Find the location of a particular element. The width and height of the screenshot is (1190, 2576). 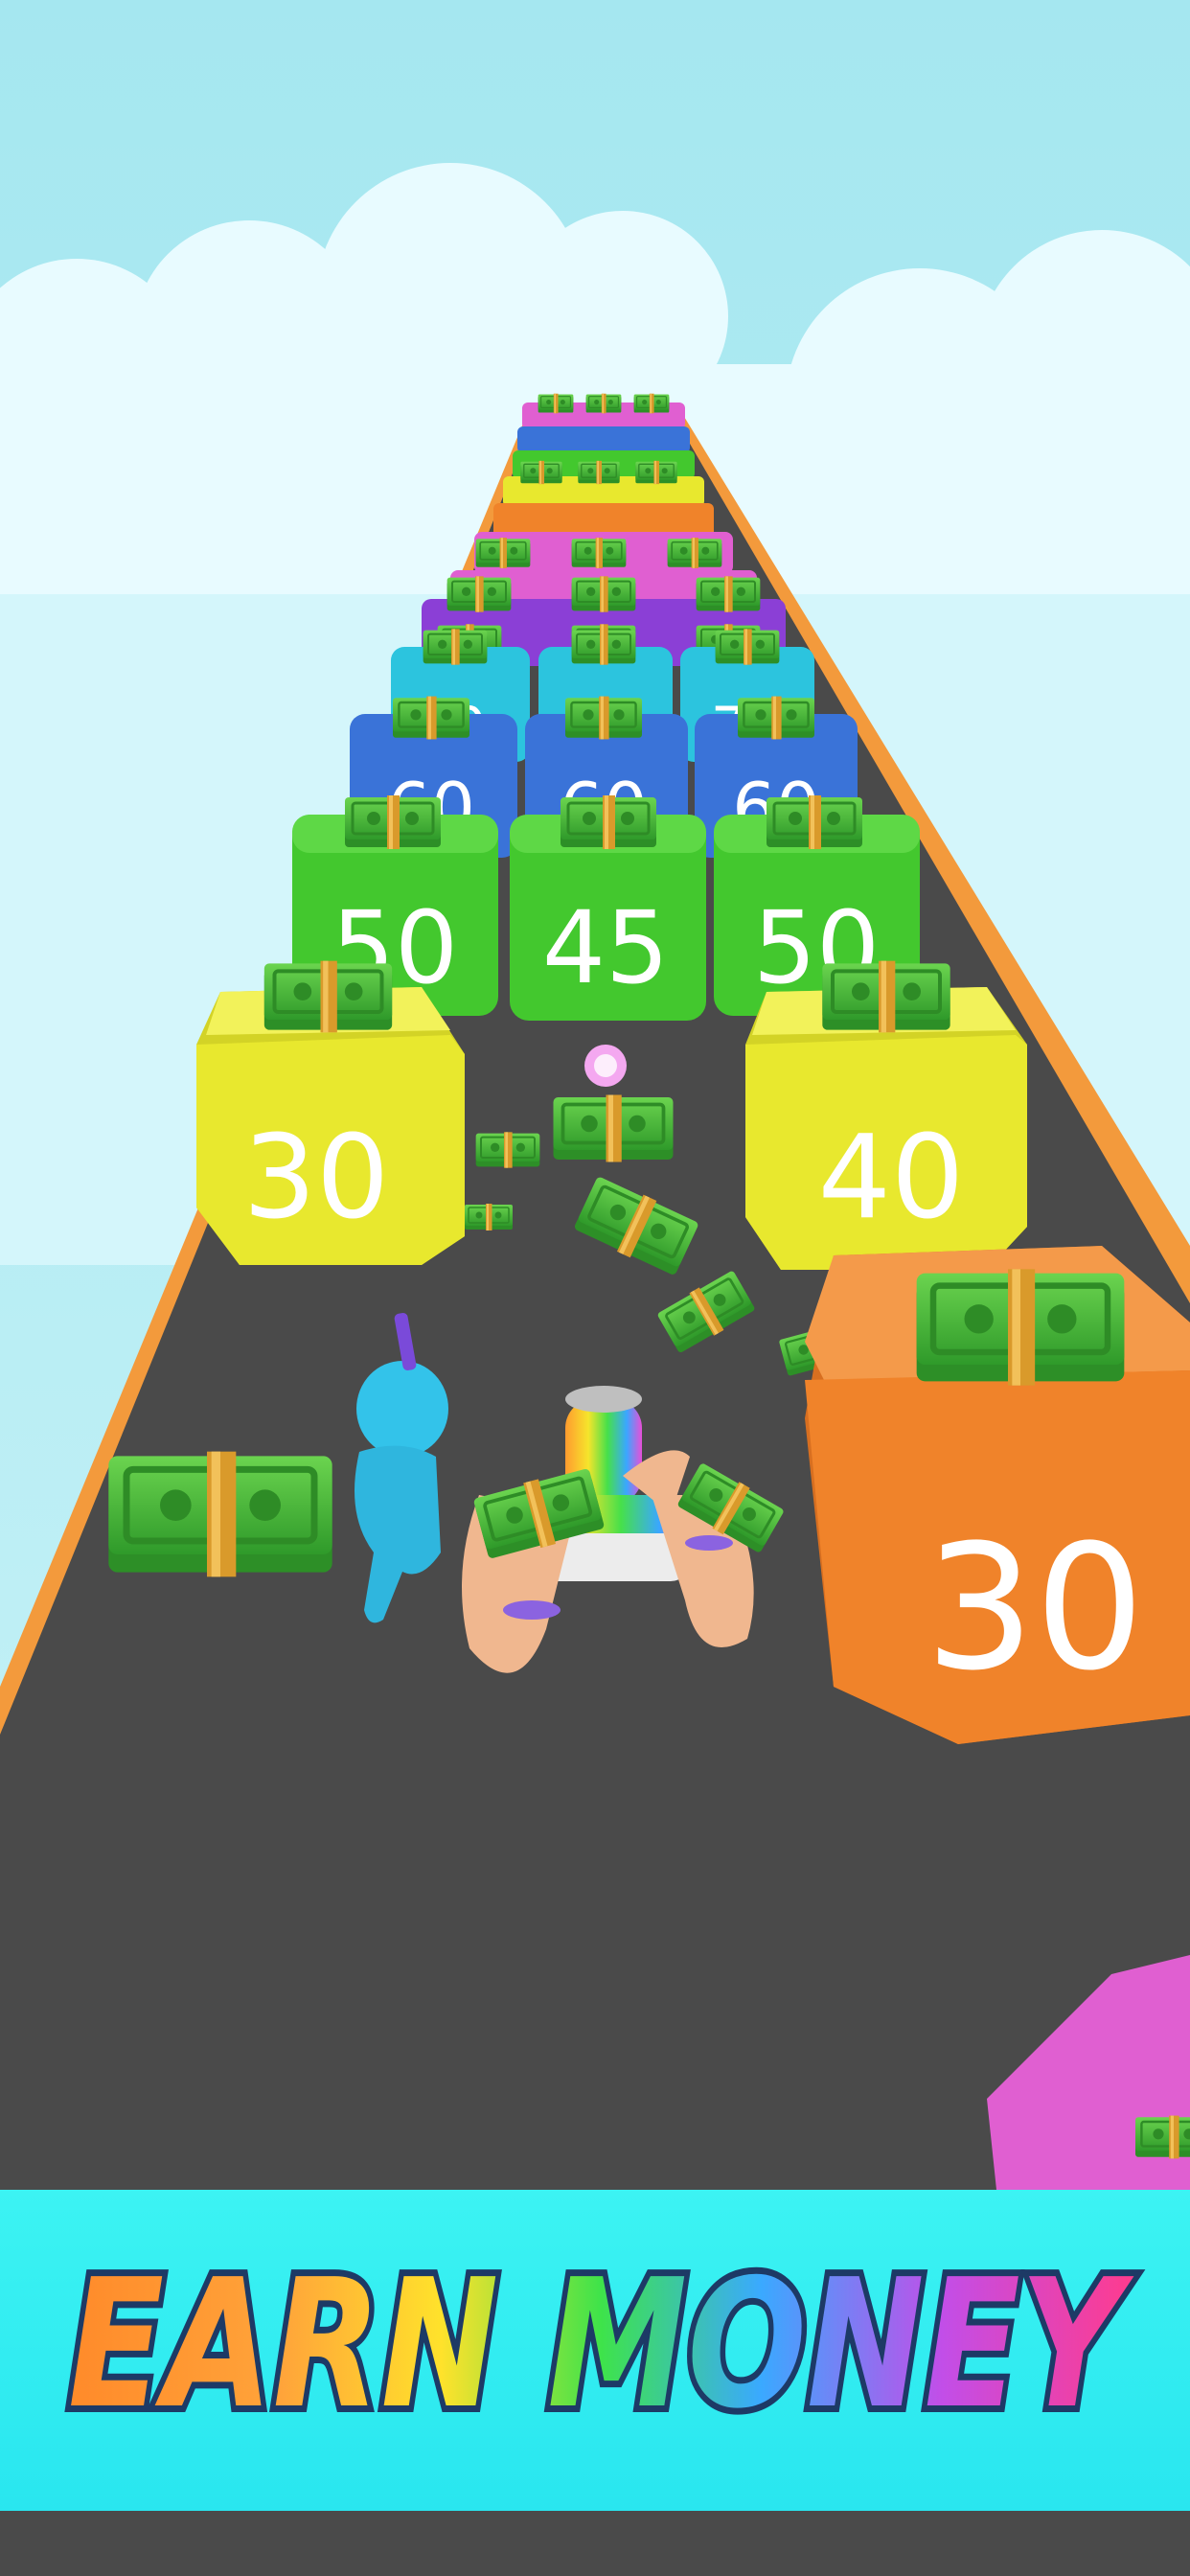

promo-banner: EARN MONEY is located at coordinates (595, 2350).